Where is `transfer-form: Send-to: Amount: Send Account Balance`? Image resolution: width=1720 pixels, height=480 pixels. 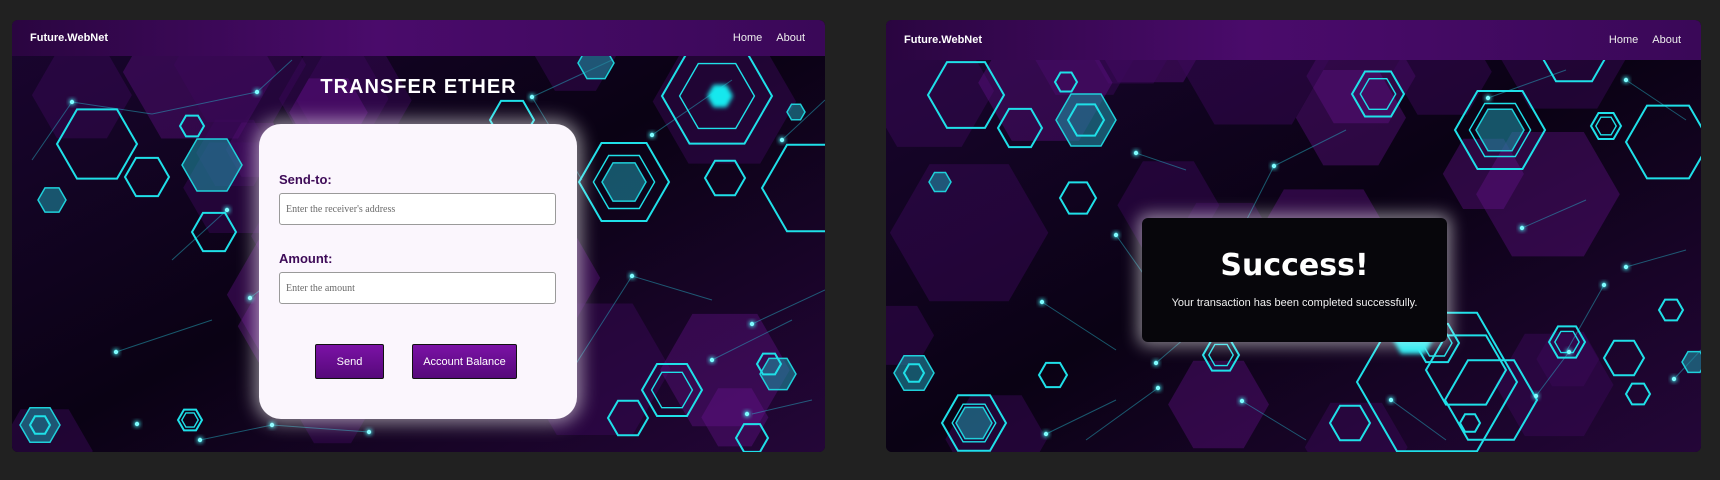 transfer-form: Send-to: Amount: Send Account Balance is located at coordinates (418, 271).